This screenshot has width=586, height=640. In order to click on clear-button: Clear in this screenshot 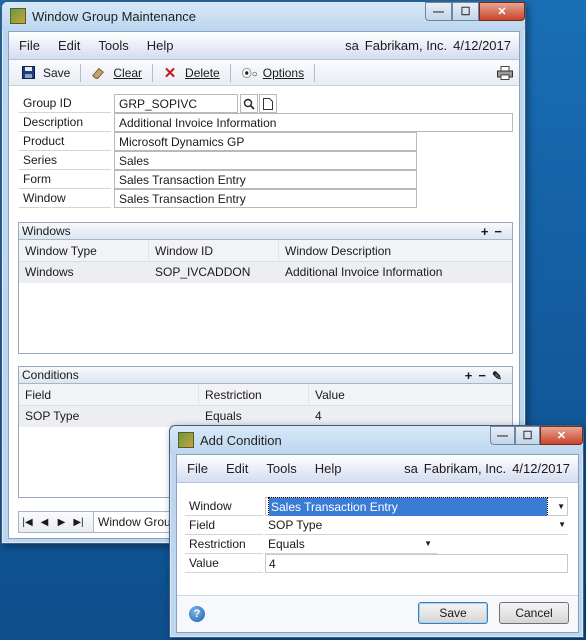, I will do `click(116, 73)`.